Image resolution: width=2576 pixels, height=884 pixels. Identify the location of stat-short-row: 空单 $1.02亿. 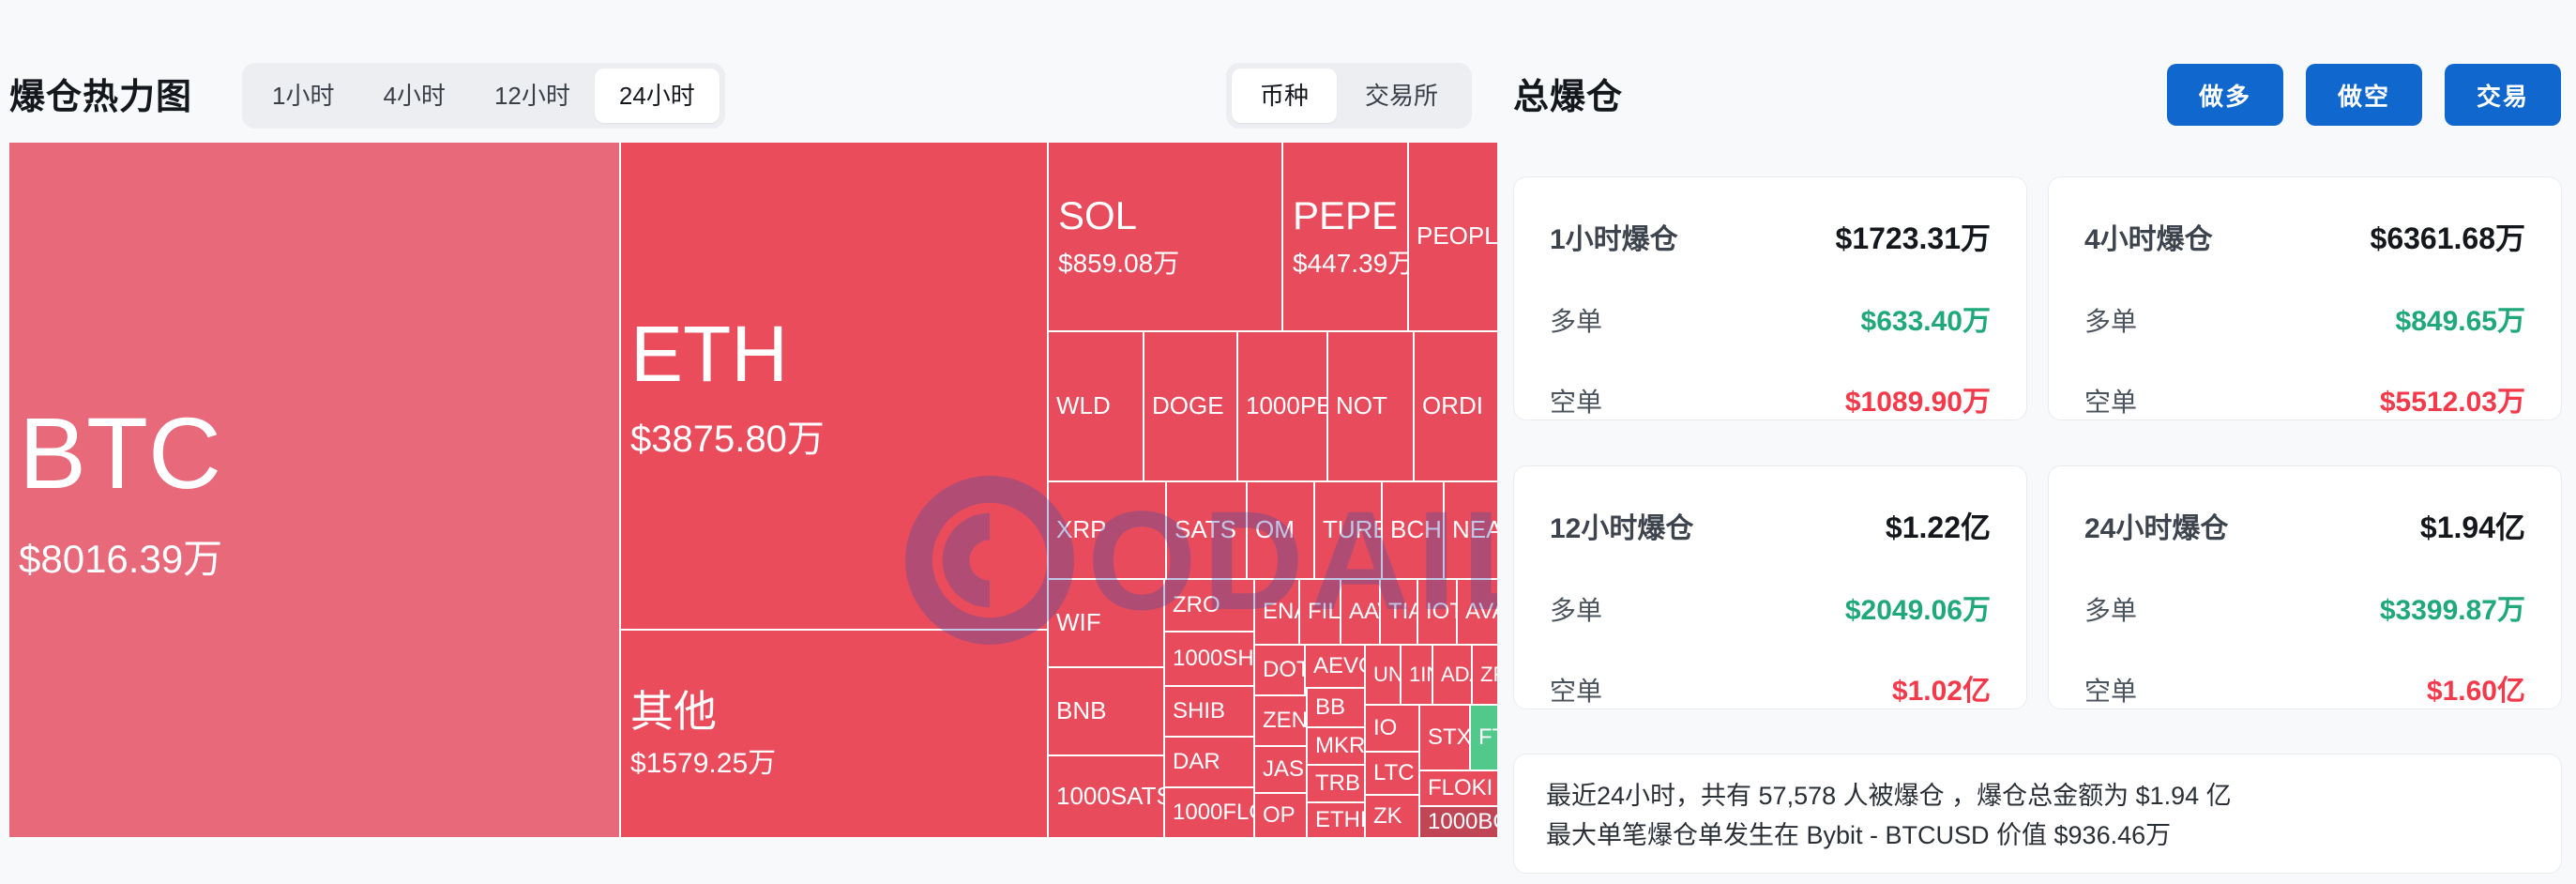
(1771, 688).